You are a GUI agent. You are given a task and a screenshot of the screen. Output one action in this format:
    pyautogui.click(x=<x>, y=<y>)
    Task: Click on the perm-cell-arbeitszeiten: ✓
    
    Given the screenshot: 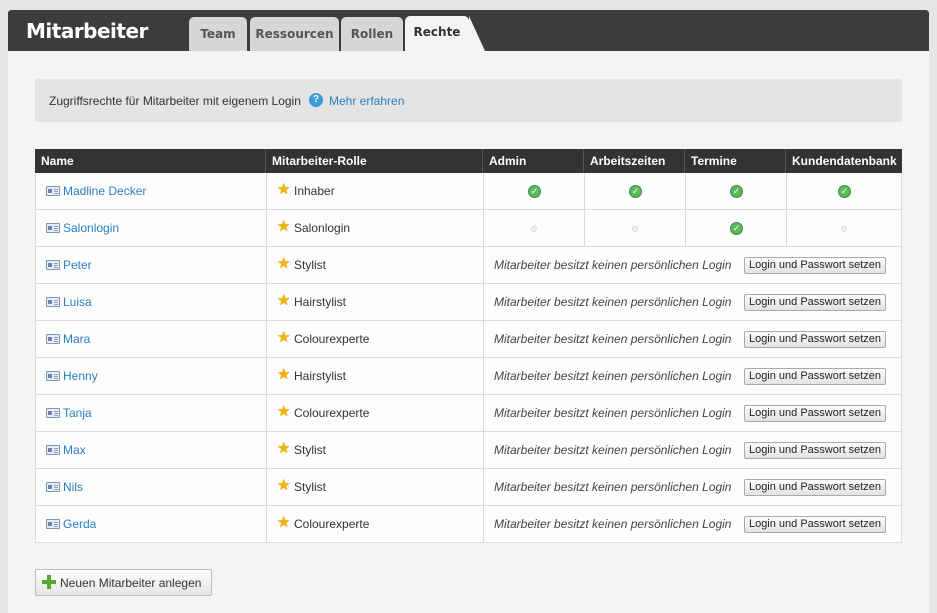 What is the action you would take?
    pyautogui.click(x=635, y=191)
    